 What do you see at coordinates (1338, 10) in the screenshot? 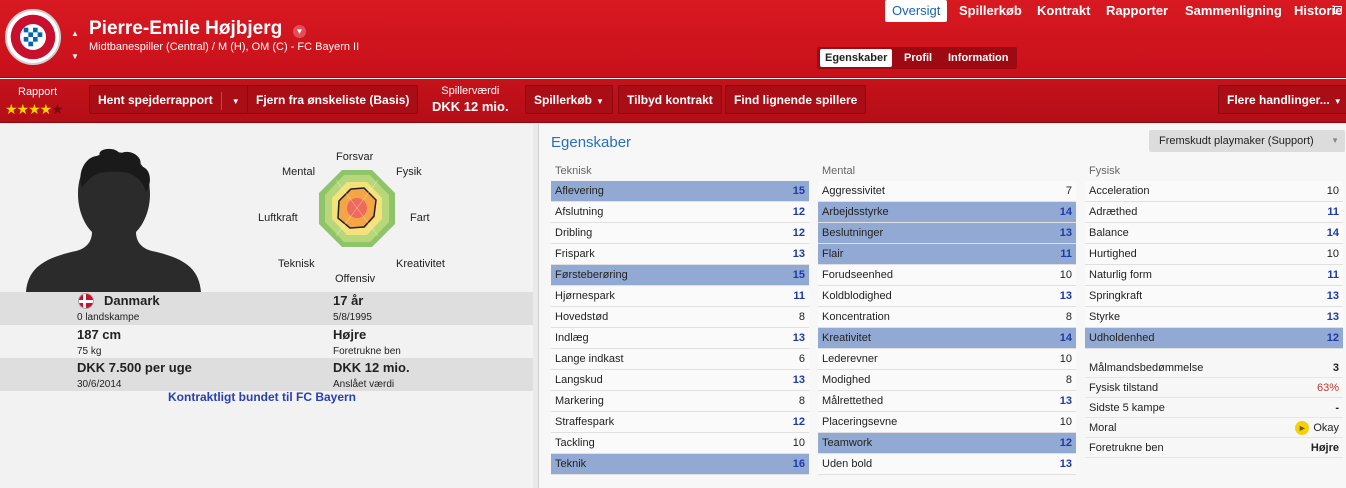
I see `window-corner-icon` at bounding box center [1338, 10].